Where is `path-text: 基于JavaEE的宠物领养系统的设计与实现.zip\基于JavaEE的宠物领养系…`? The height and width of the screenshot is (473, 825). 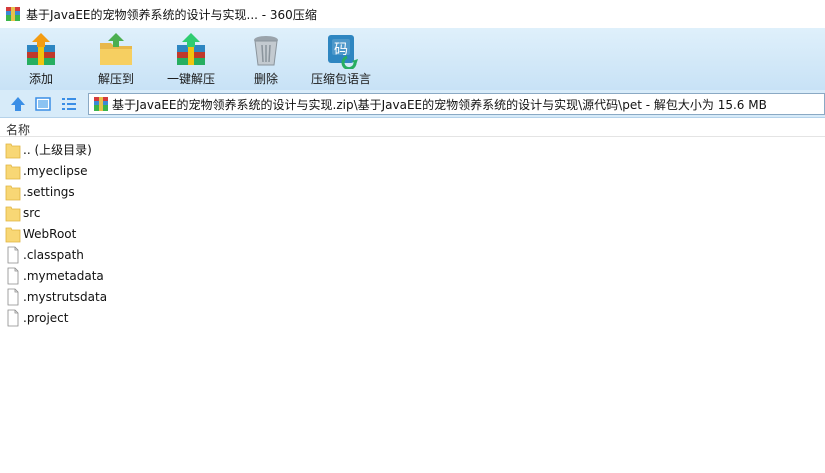
path-text: 基于JavaEE的宠物领养系统的设计与实现.zip\基于JavaEE的宠物领养系… is located at coordinates (439, 104).